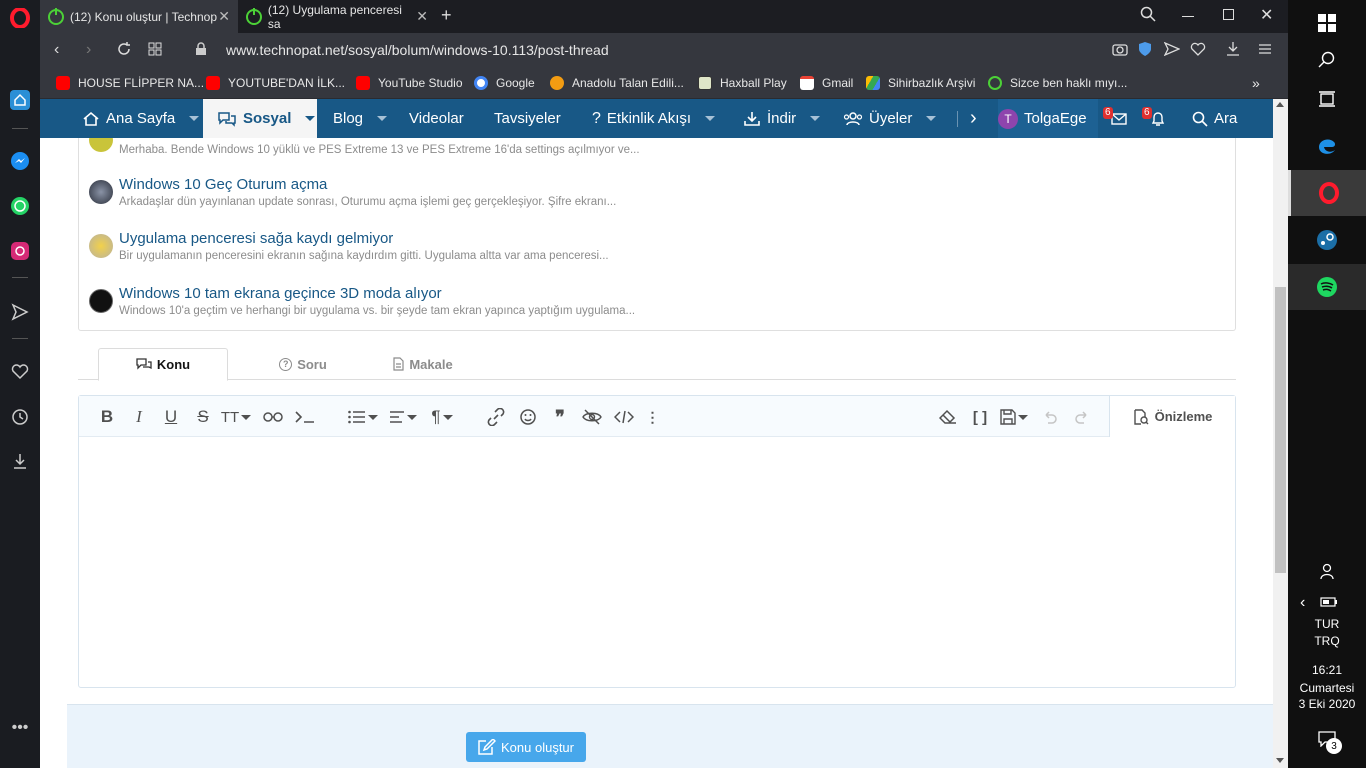 This screenshot has height=768, width=1366. Describe the element at coordinates (1172, 50) in the screenshot. I see `send-page-icon` at that location.